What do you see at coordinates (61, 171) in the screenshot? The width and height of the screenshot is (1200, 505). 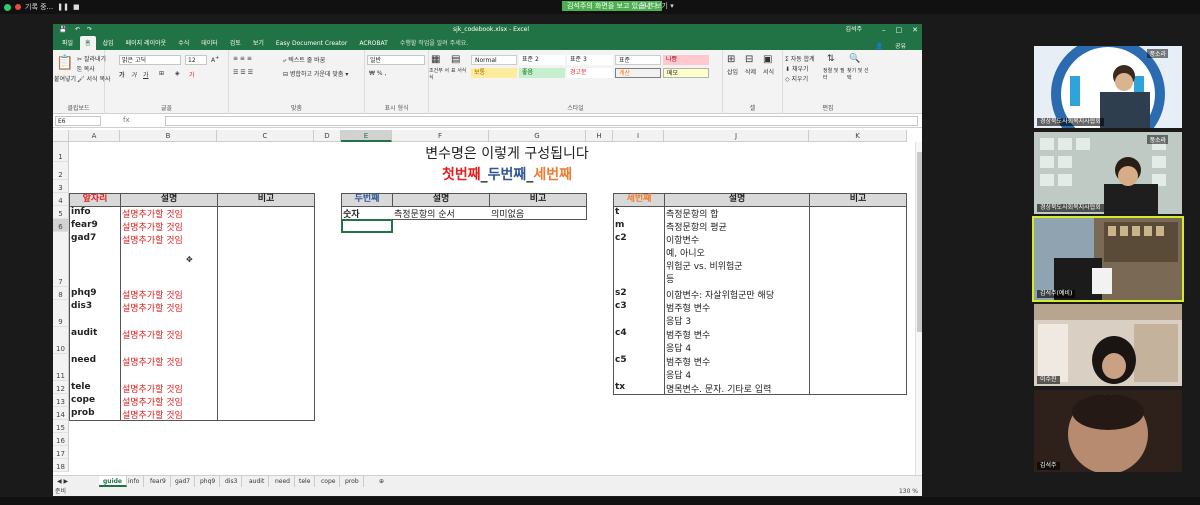 I see `row-header-2: 2` at bounding box center [61, 171].